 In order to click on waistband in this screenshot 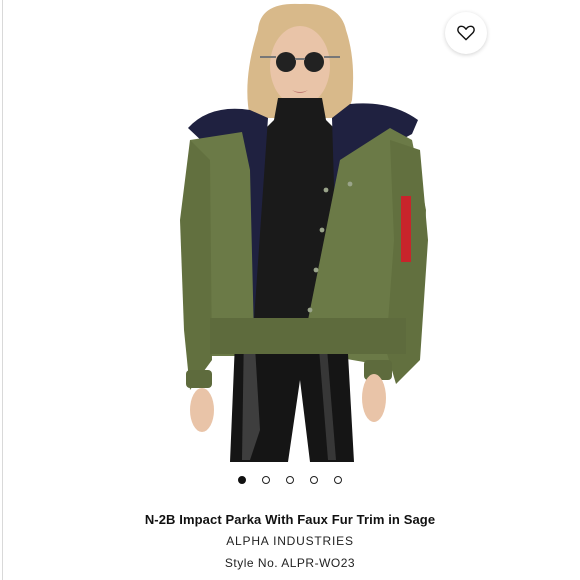, I will do `click(308, 336)`.